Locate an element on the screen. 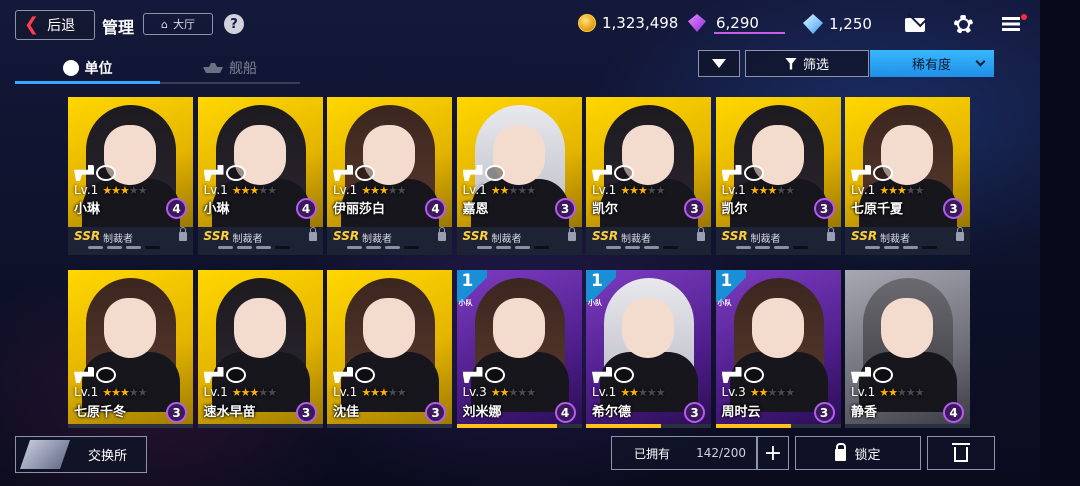  exchange-icon is located at coordinates (45, 454).